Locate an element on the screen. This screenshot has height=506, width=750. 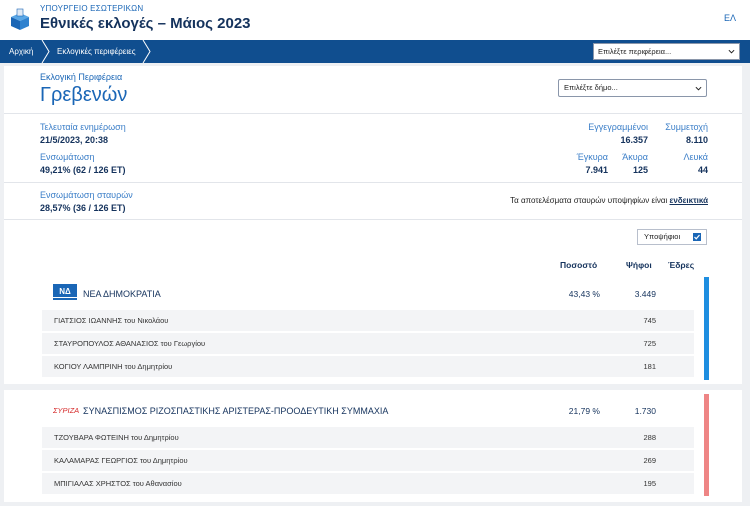
valid-label: Έγκυρα is located at coordinates (592, 157).